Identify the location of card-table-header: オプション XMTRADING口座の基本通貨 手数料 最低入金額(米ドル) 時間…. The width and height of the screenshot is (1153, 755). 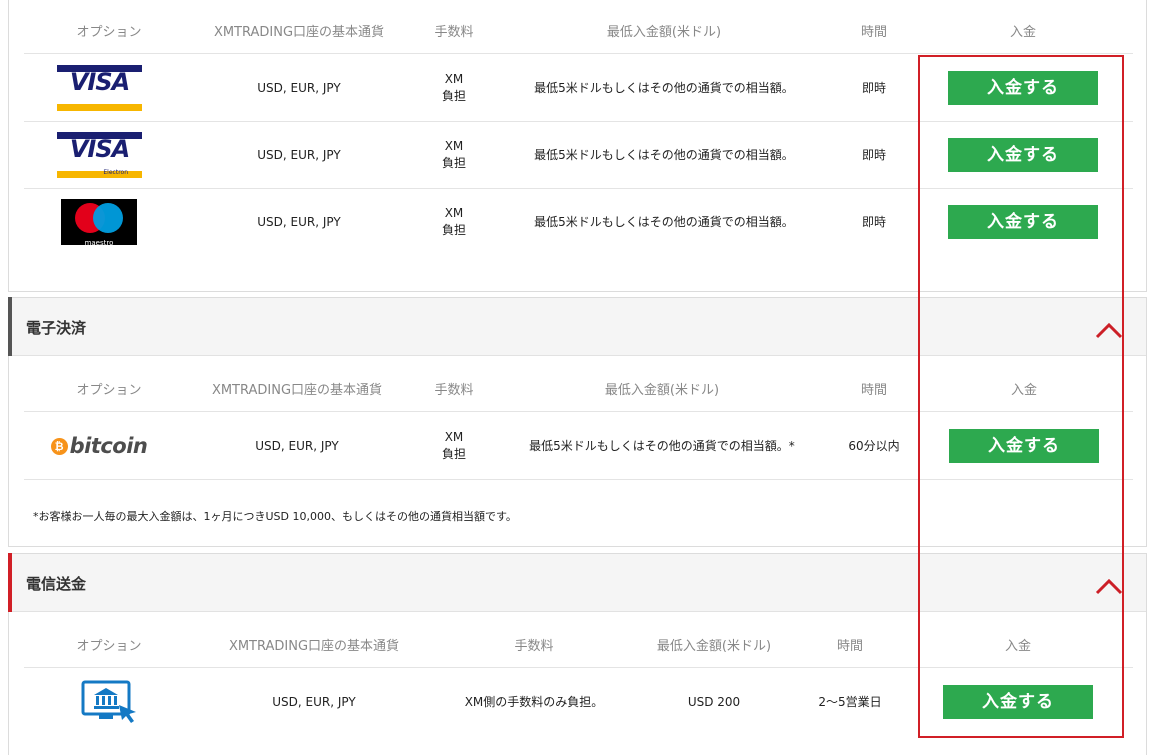
(578, 33).